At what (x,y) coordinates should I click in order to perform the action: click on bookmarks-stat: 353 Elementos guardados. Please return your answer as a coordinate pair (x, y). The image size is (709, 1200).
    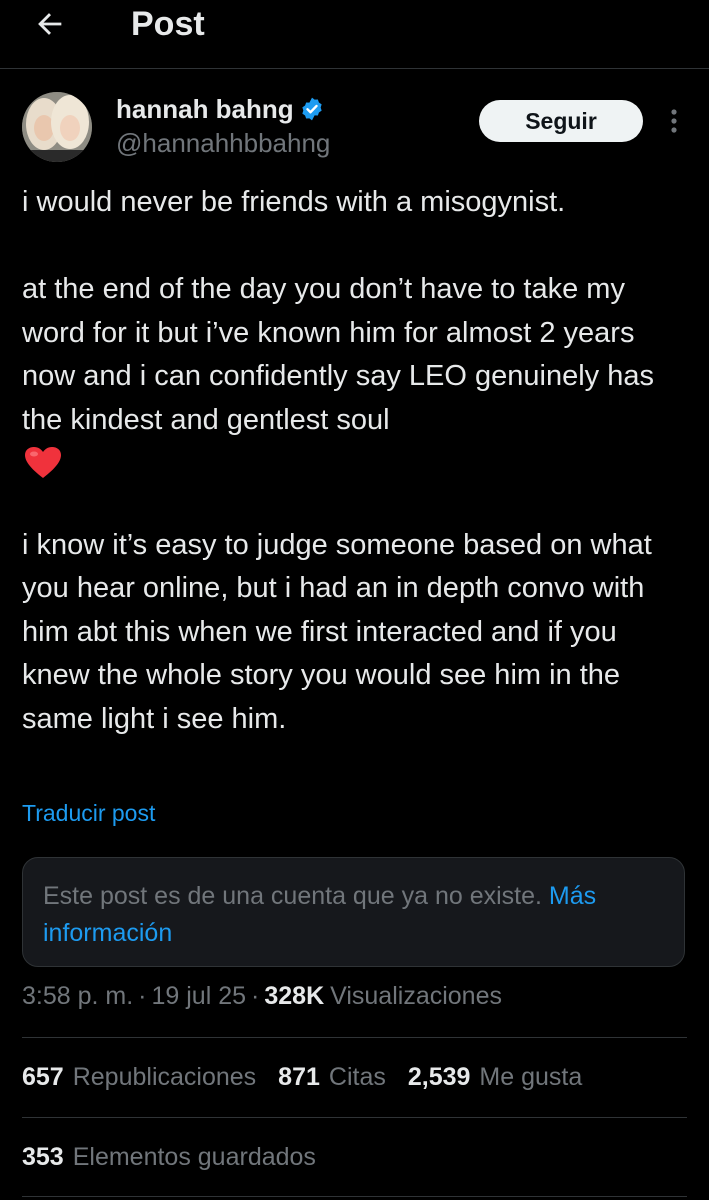
    Looking at the image, I should click on (169, 1157).